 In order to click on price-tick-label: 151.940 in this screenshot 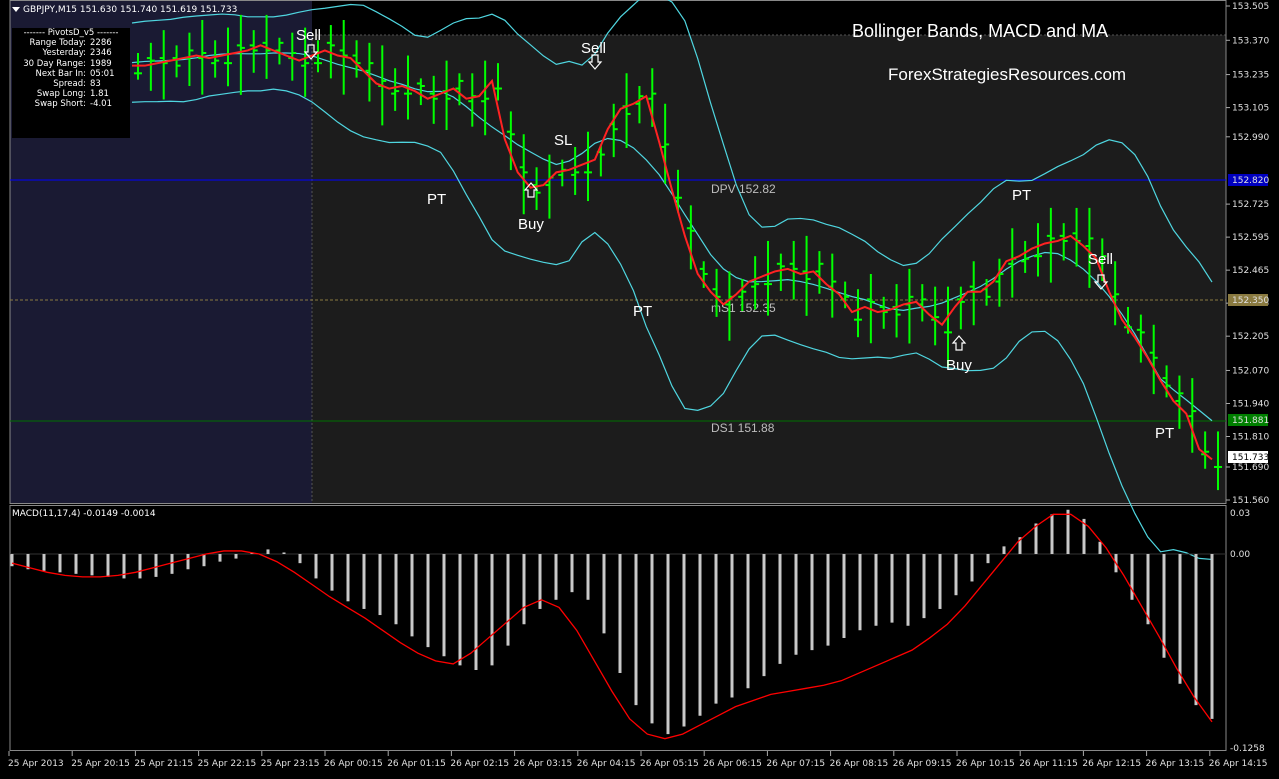, I will do `click(1250, 404)`.